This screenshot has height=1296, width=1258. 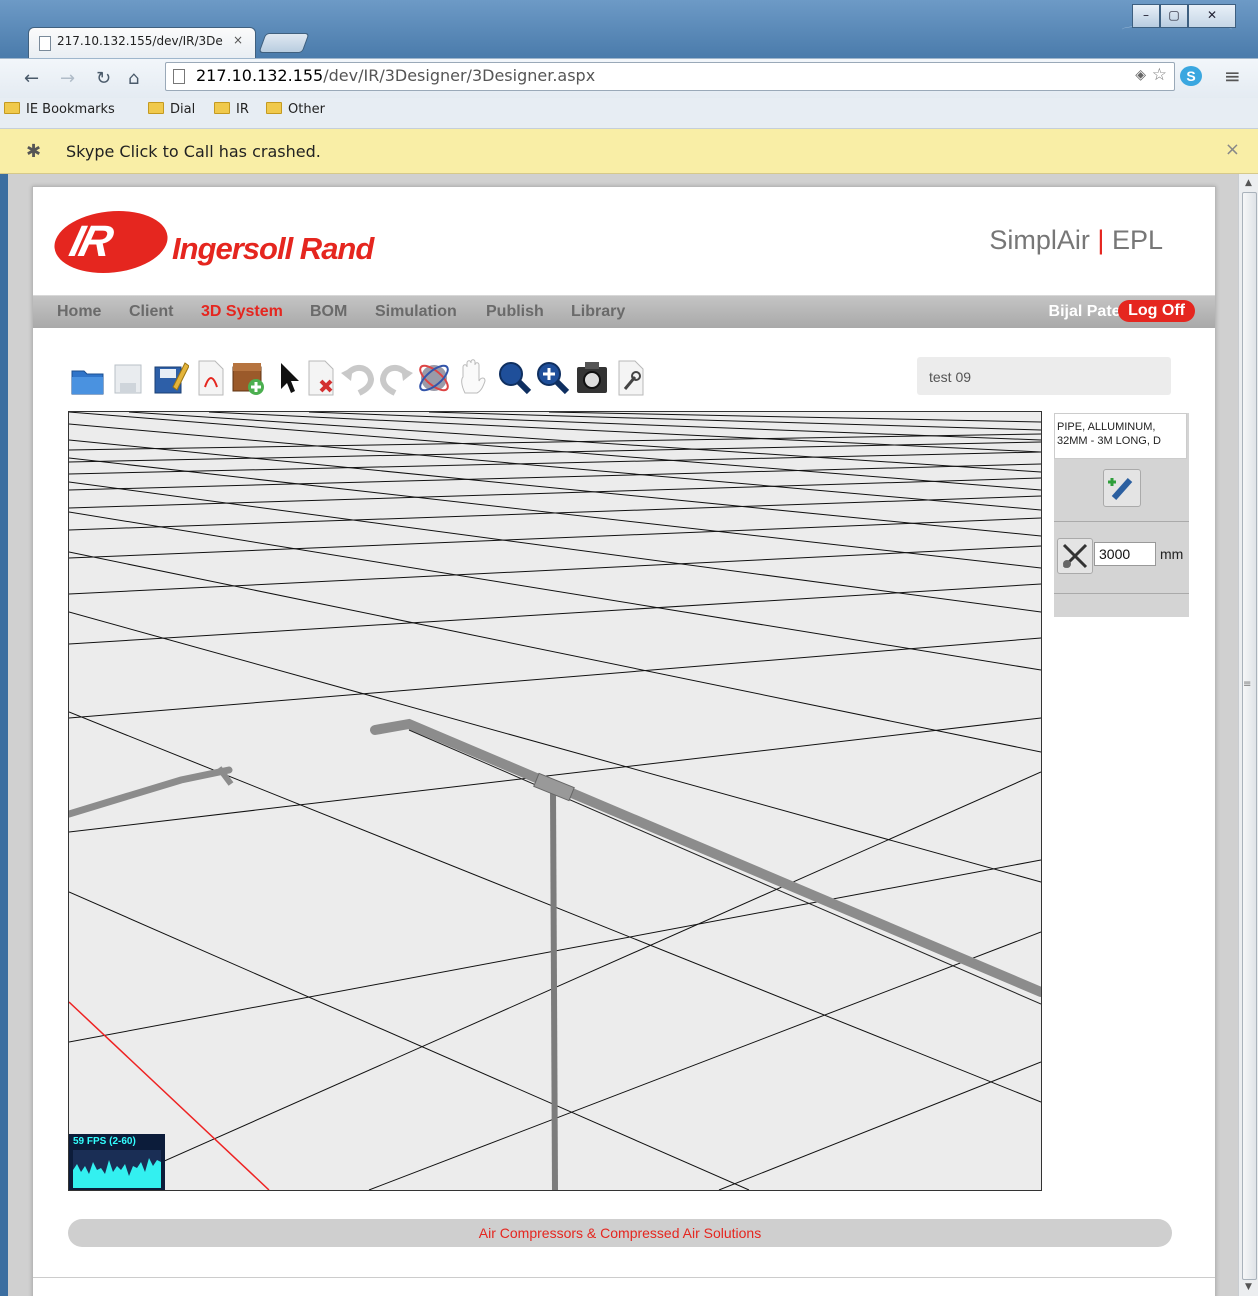 I want to click on pan-hand-icon, so click(x=474, y=377).